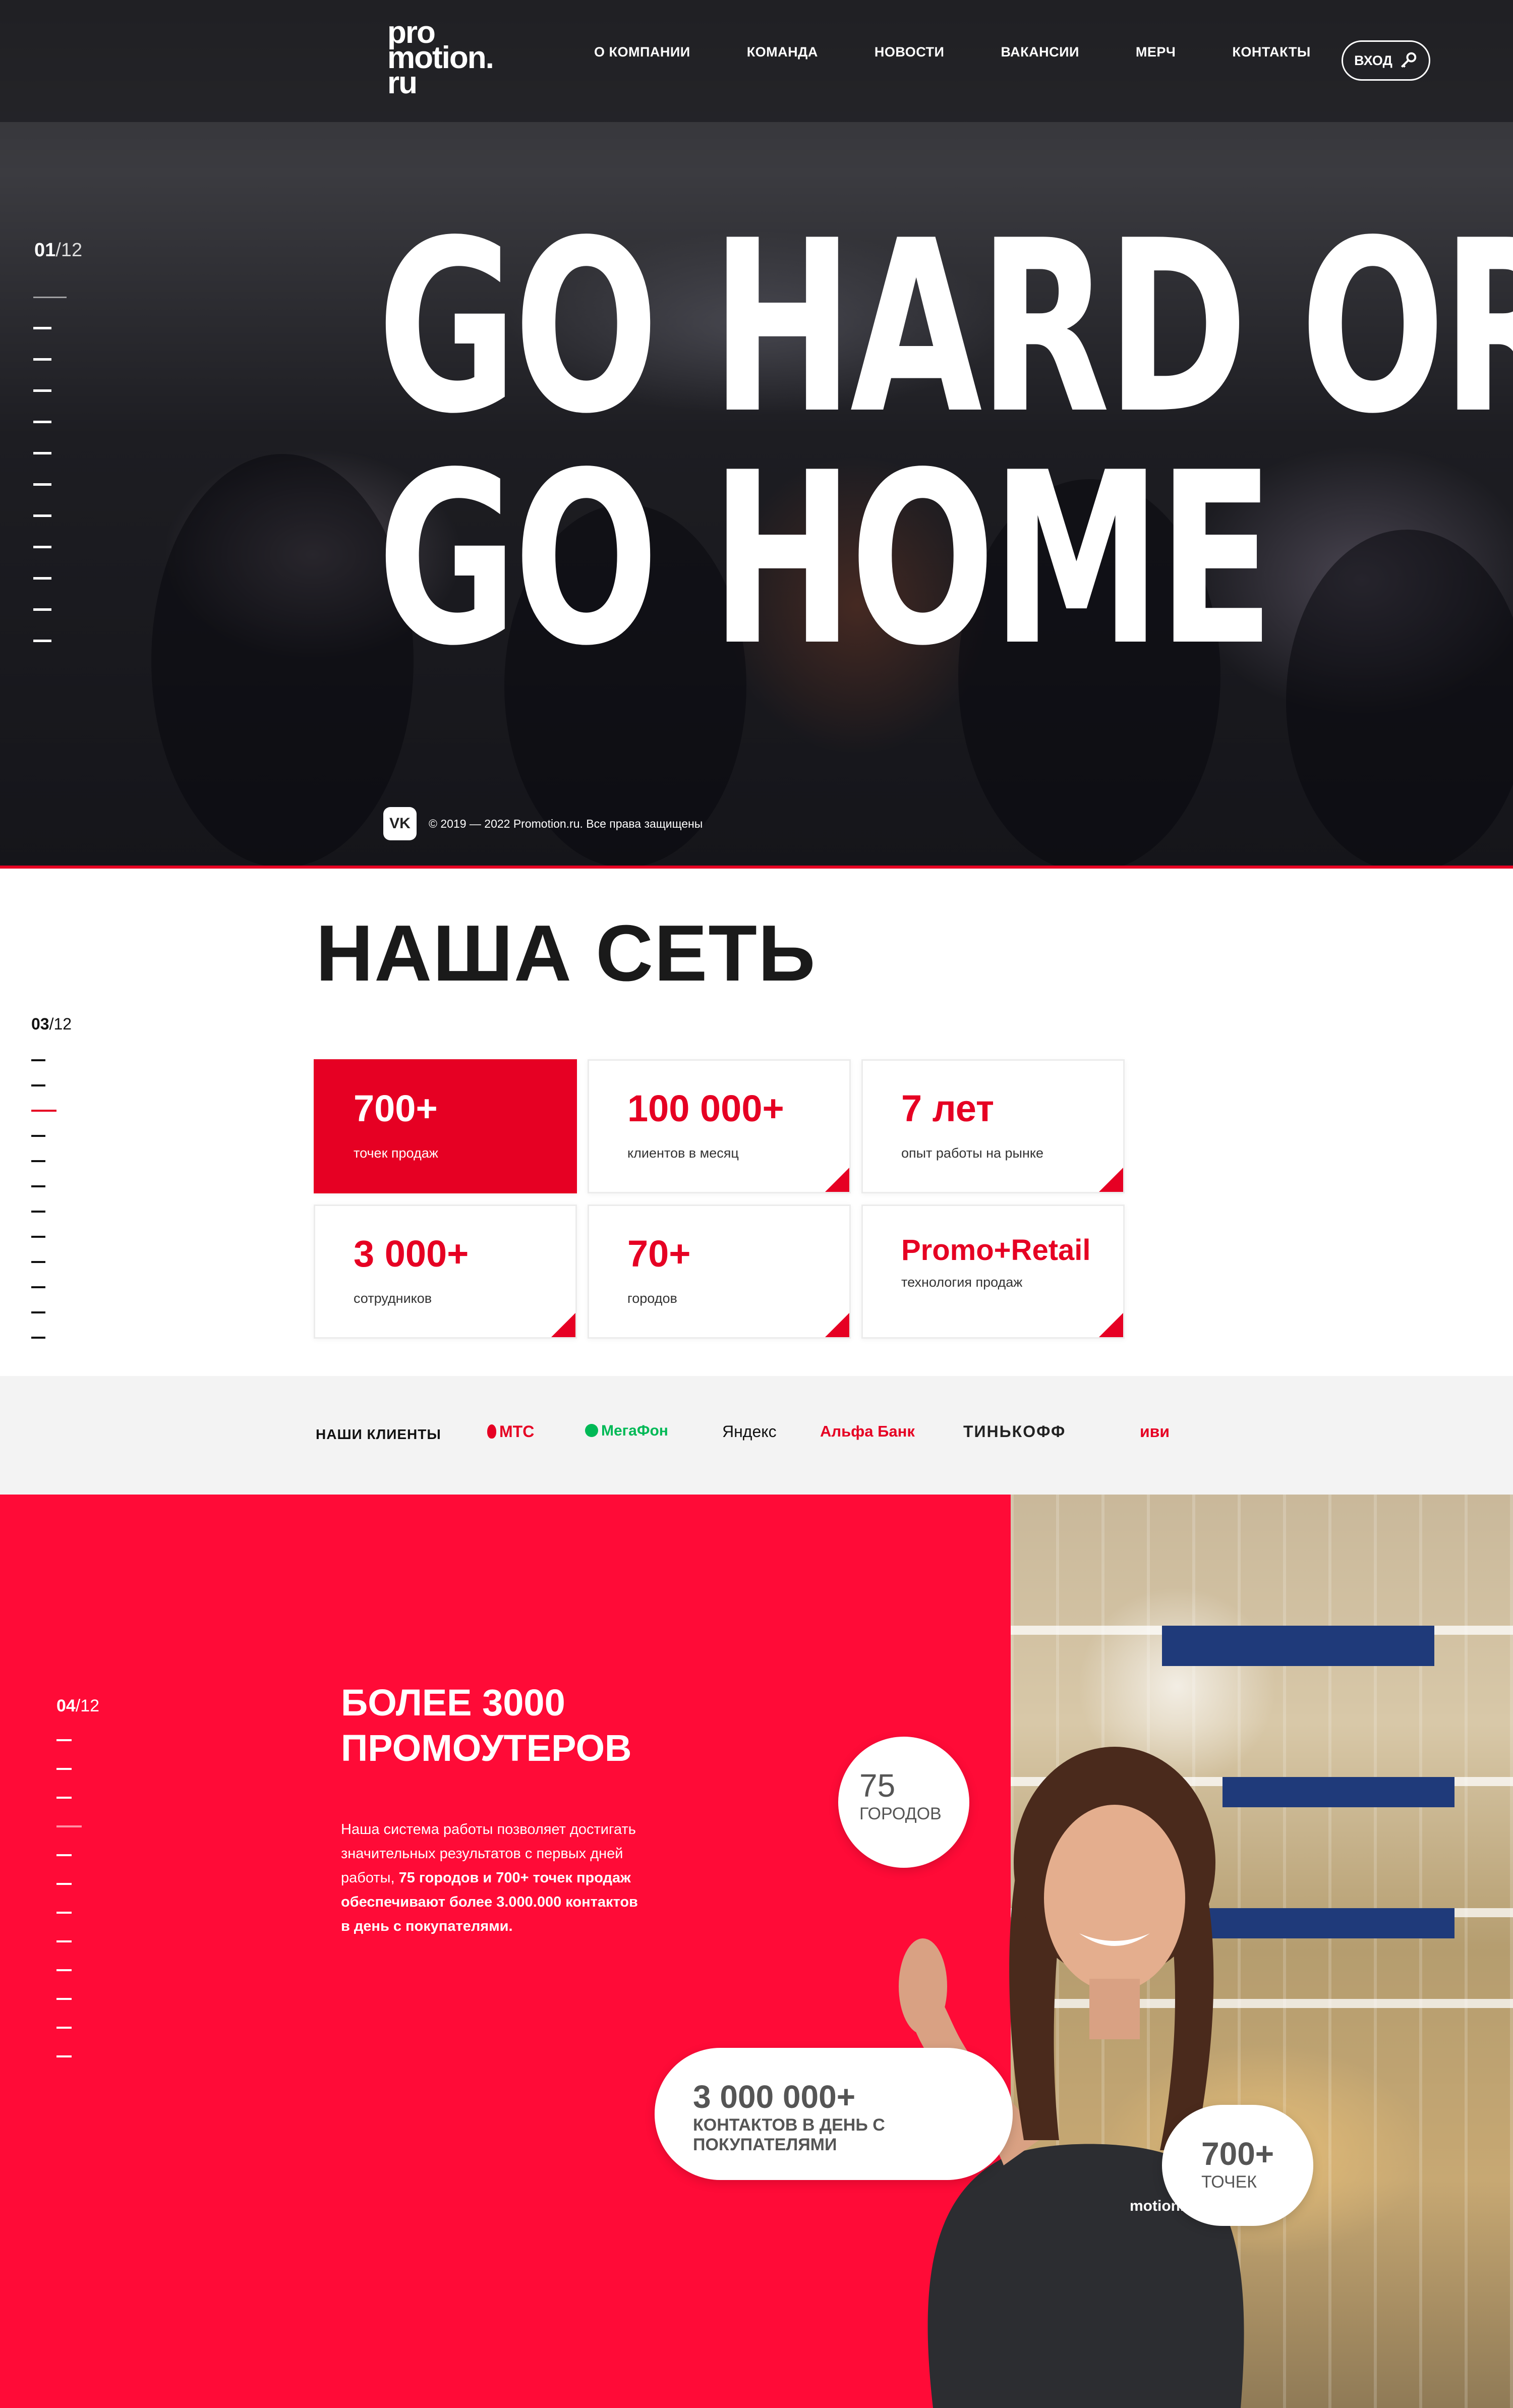  Describe the element at coordinates (51, 1024) in the screenshot. I see `slide-counter: 03/12` at that location.